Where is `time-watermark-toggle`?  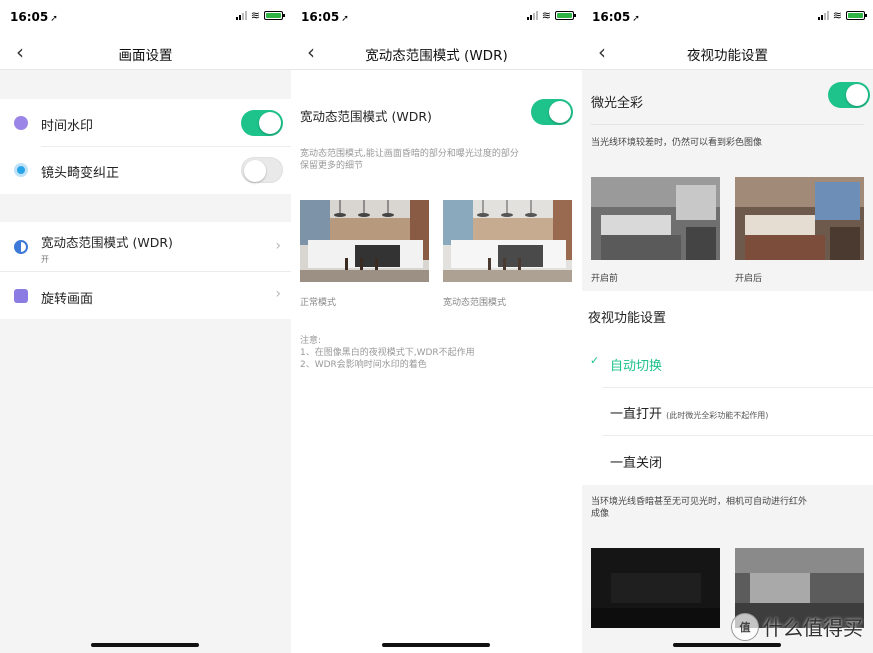
time-watermark-toggle is located at coordinates (262, 123).